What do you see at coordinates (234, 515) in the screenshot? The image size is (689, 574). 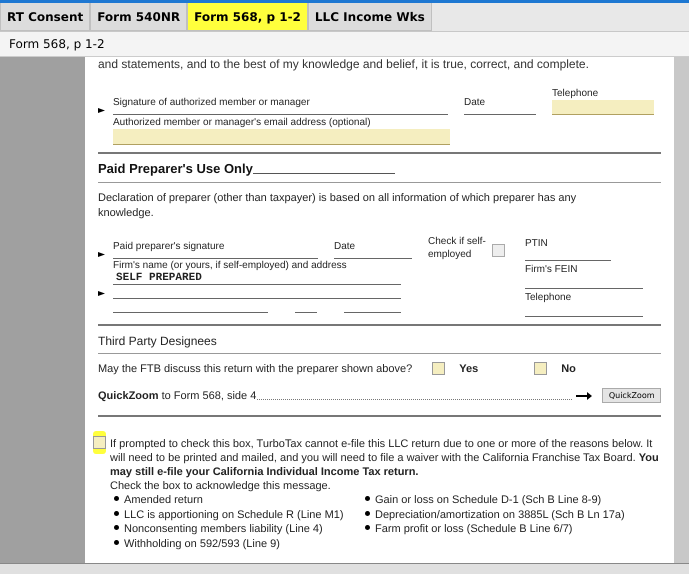 I see `reason-item: LLC is apportioning on Schedule R (Line M1)` at bounding box center [234, 515].